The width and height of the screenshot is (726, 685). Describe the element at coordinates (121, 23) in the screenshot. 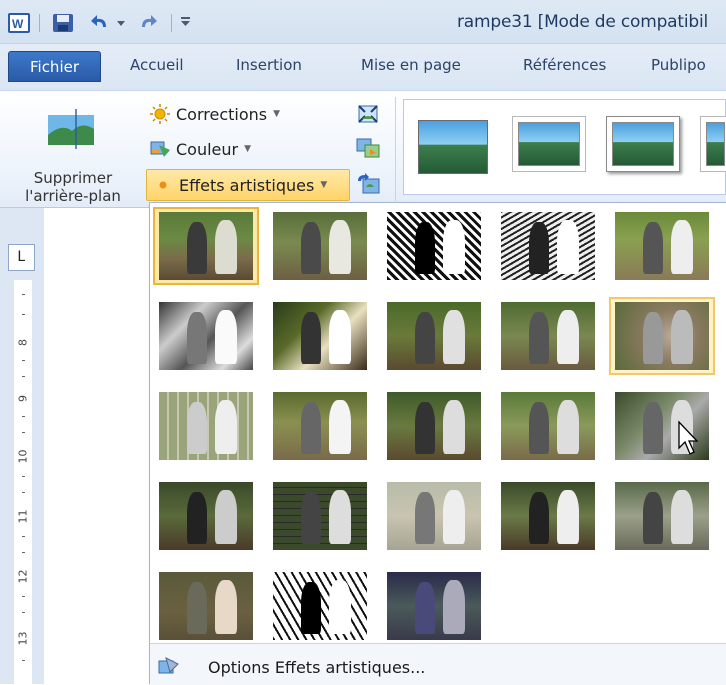

I see `undo-dropdown-icon` at that location.